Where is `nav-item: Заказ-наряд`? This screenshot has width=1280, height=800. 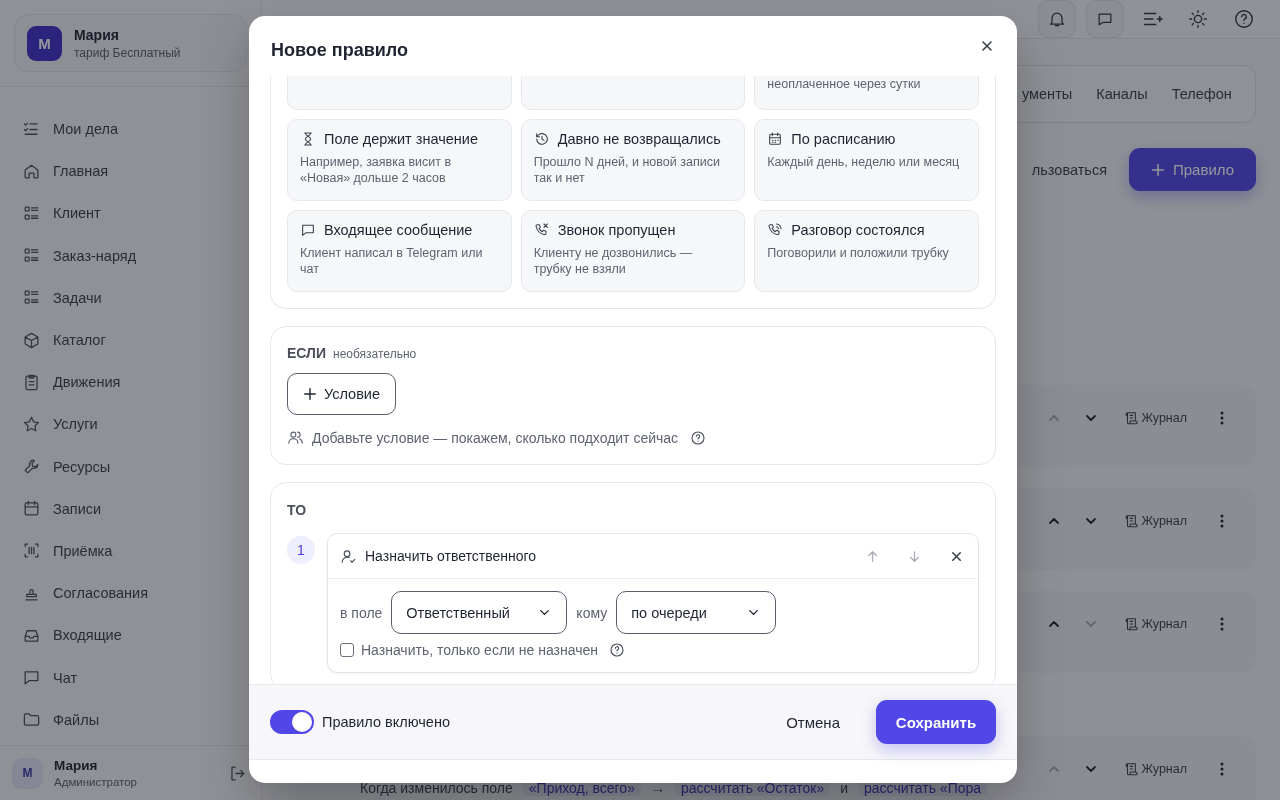 nav-item: Заказ-наряд is located at coordinates (130, 255).